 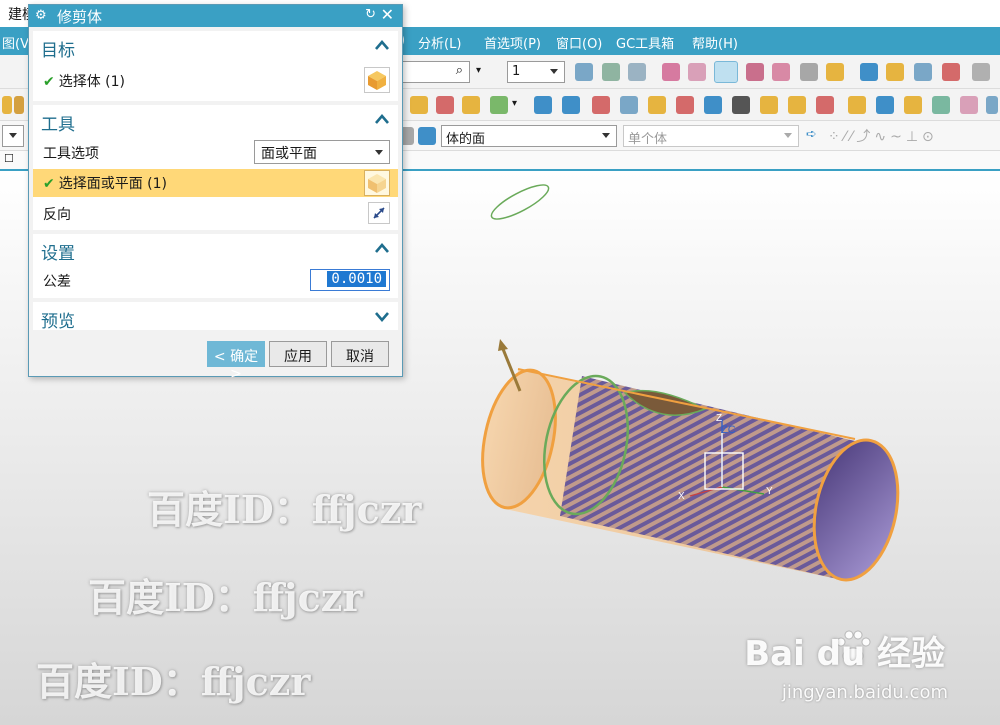 I want to click on paint-icon, so click(x=835, y=72).